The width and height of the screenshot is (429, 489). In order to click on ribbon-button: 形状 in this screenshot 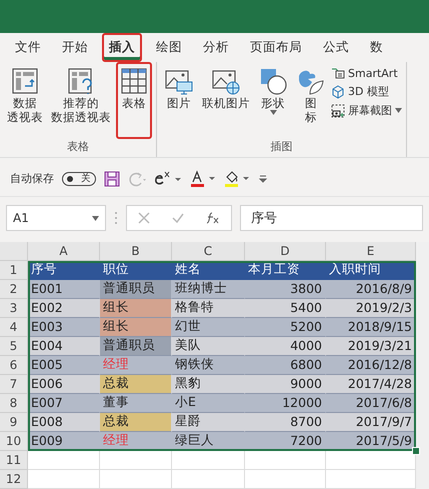, I will do `click(273, 100)`.